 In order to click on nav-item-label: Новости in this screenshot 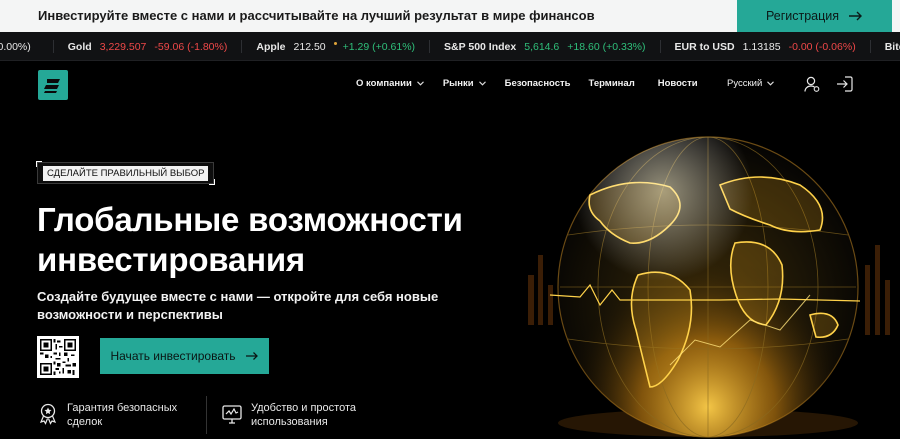, I will do `click(677, 83)`.